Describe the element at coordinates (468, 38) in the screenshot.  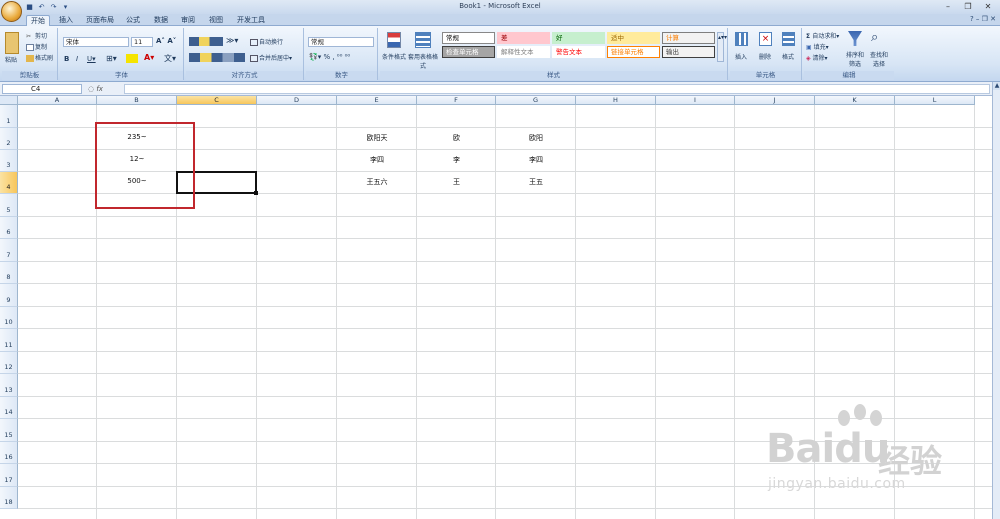
I see `cell-style-1: 常规` at that location.